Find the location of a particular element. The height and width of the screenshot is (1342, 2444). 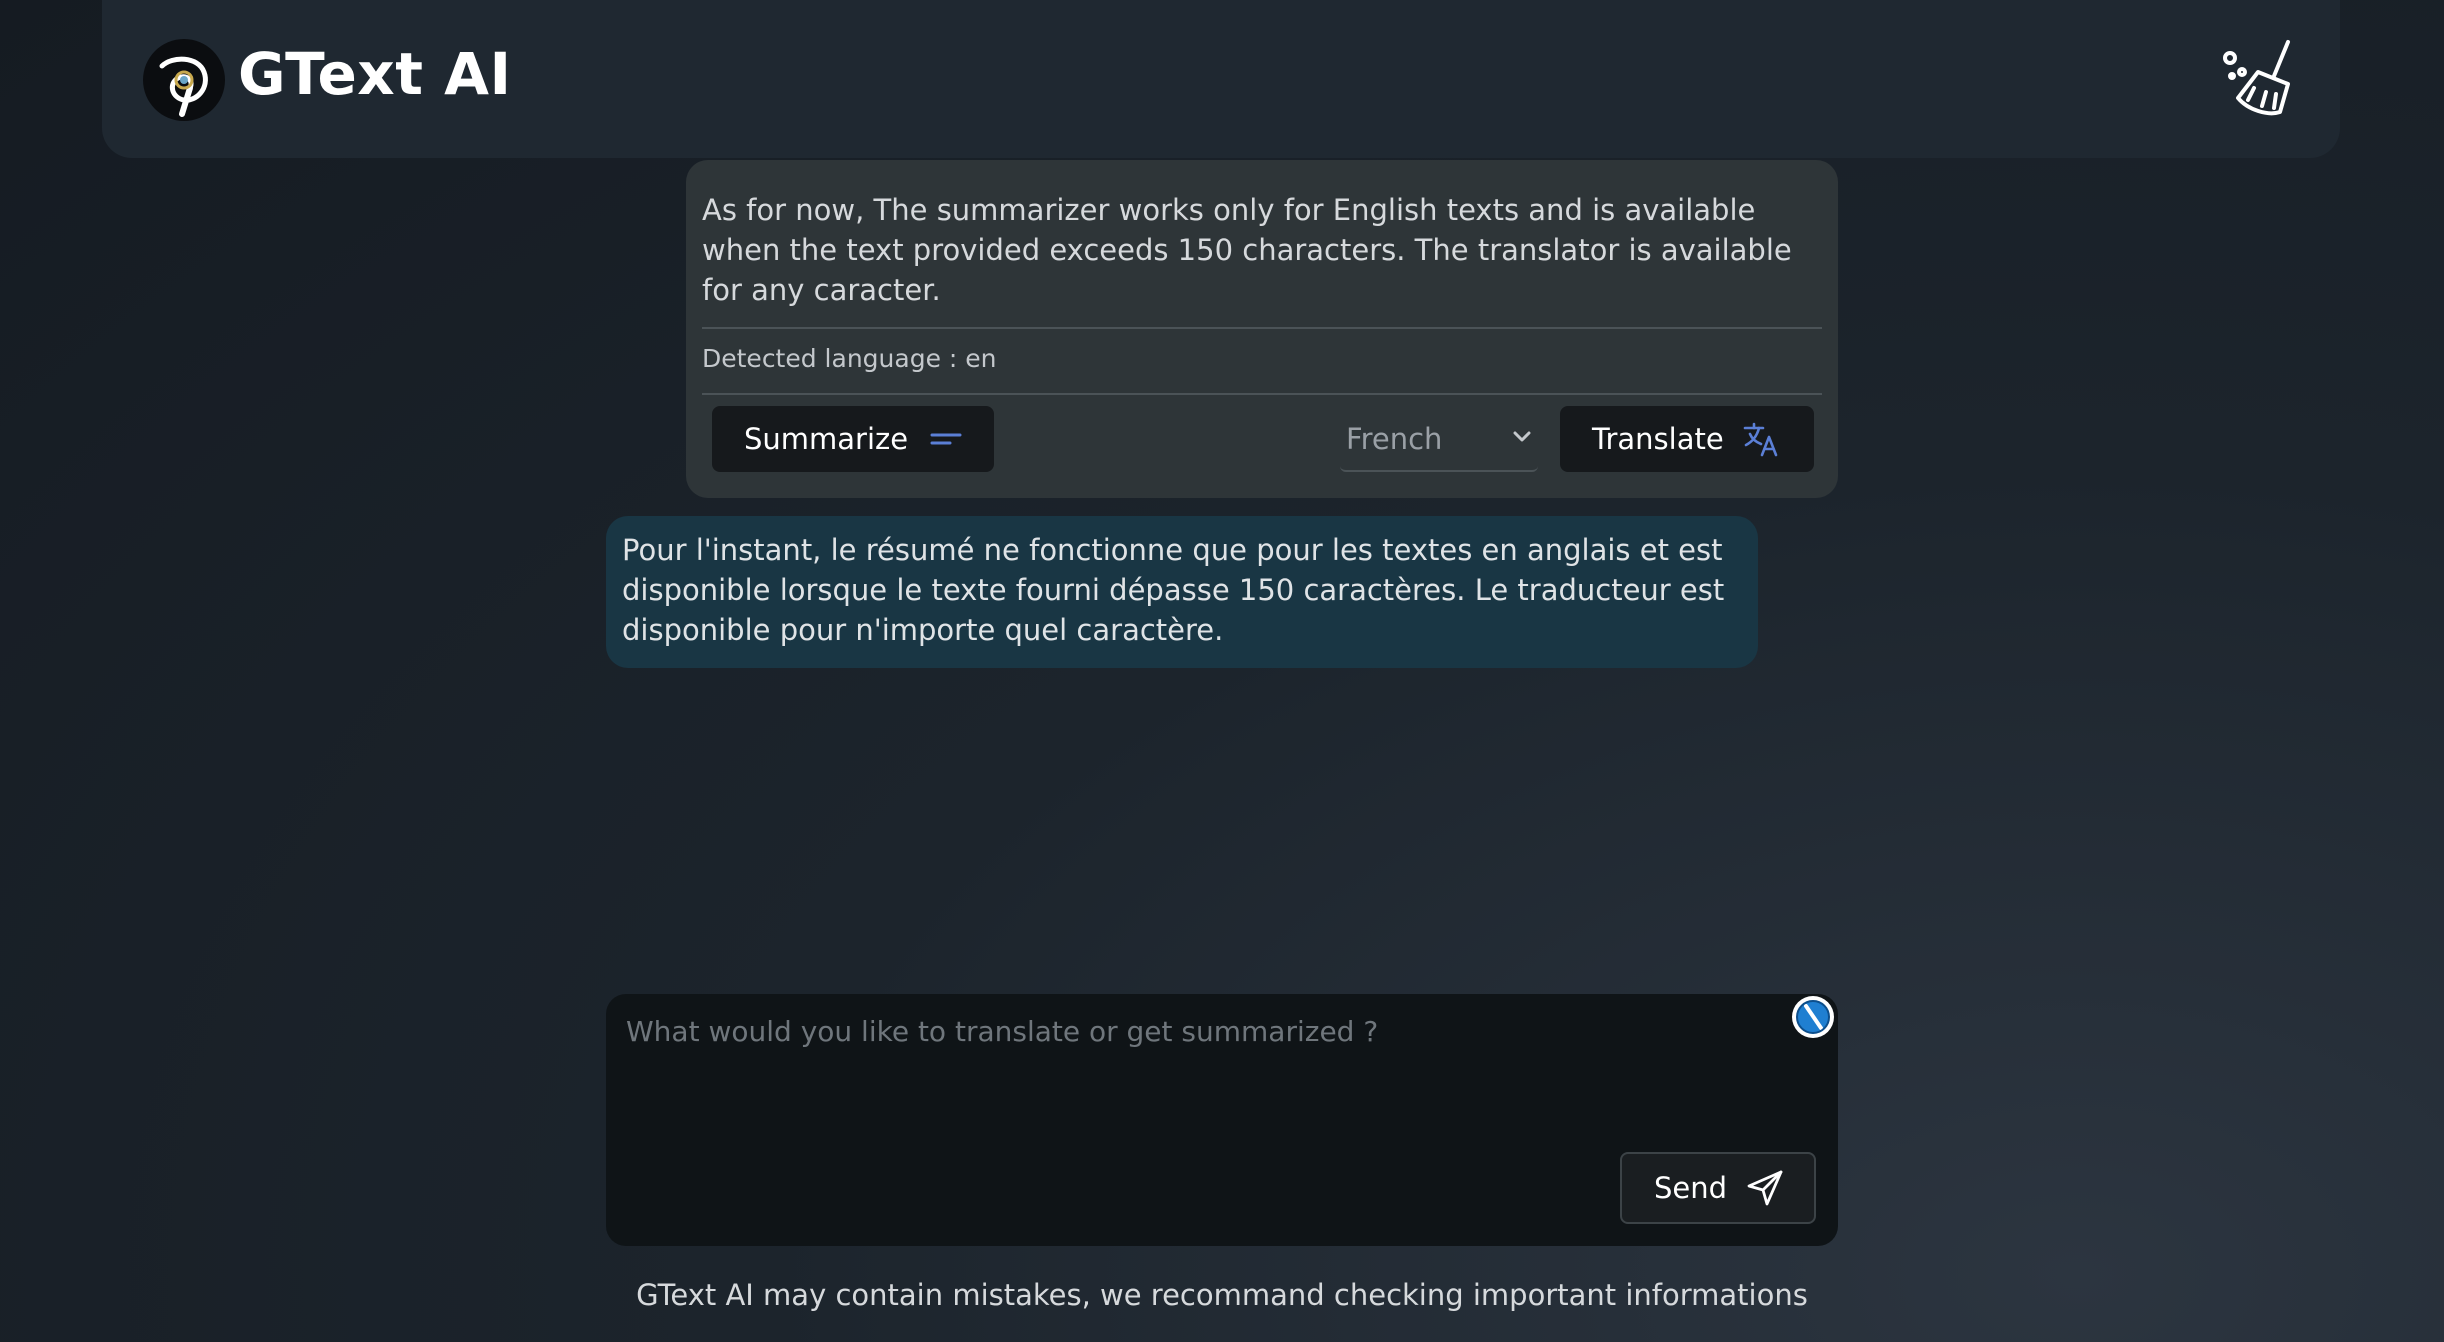

app-title: GText AI is located at coordinates (375, 74).